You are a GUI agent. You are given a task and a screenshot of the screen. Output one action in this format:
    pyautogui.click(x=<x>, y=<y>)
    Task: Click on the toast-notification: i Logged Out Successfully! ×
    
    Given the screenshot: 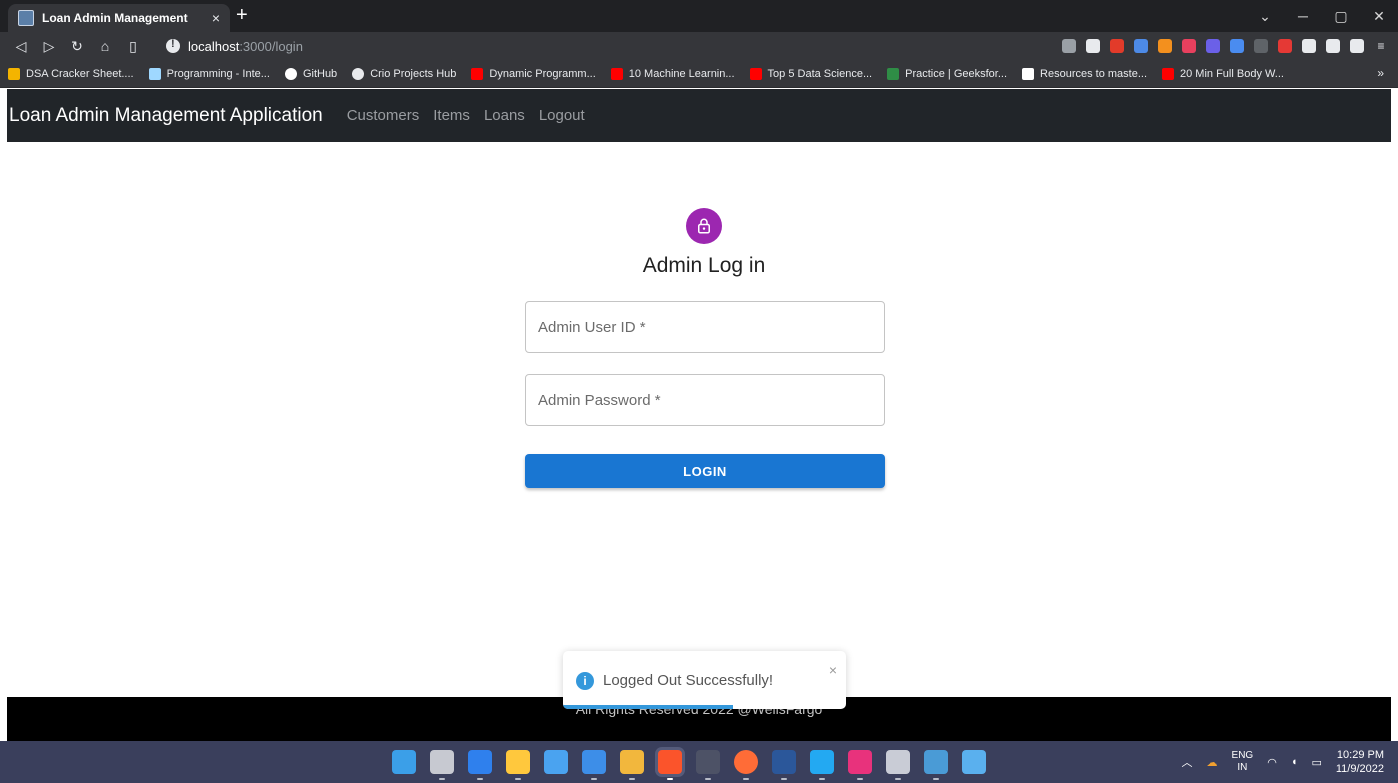 What is the action you would take?
    pyautogui.click(x=704, y=680)
    